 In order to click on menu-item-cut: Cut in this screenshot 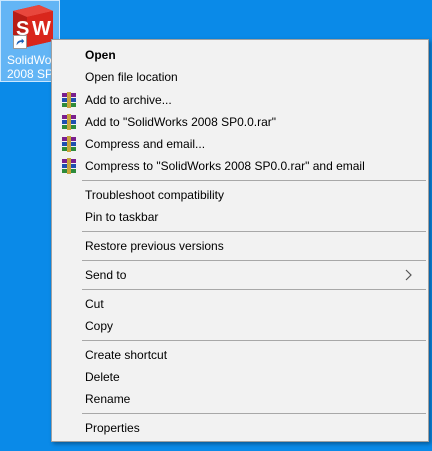, I will do `click(240, 304)`.